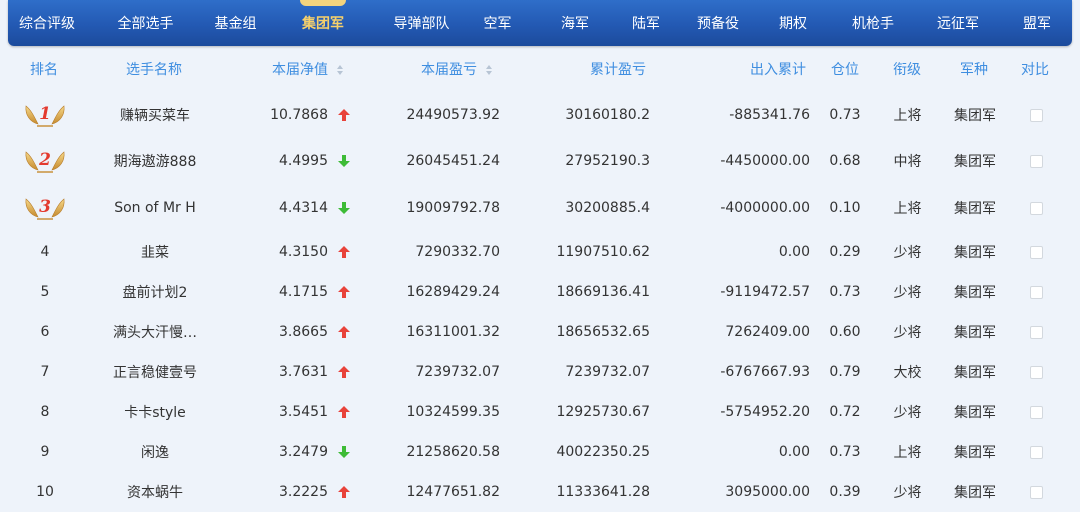 This screenshot has height=512, width=1080. Describe the element at coordinates (155, 293) in the screenshot. I see `player-name: 盘前计划2` at that location.